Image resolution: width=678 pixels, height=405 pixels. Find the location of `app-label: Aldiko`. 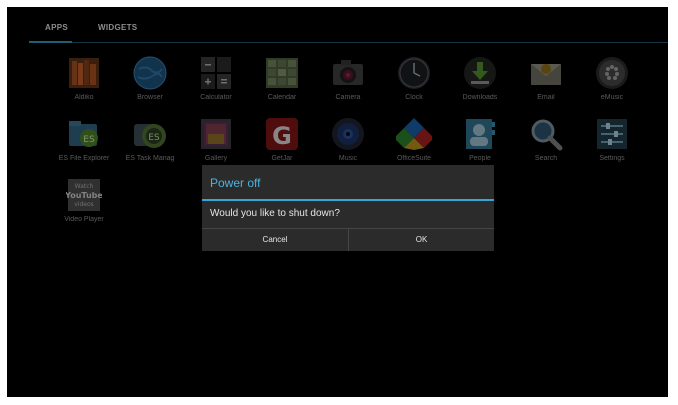

app-label: Aldiko is located at coordinates (84, 97).